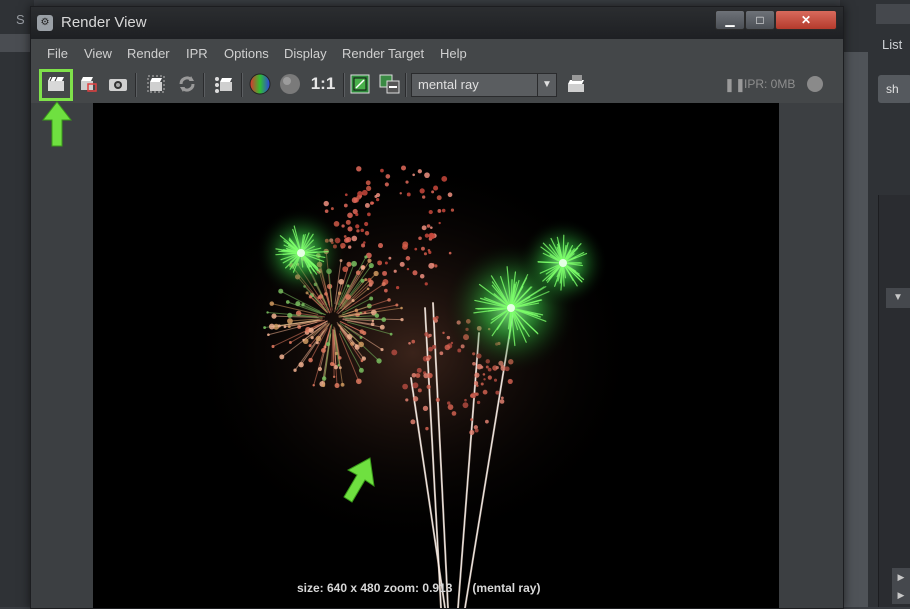 The height and width of the screenshot is (609, 910). I want to click on alpha-channel-icon, so click(290, 84).